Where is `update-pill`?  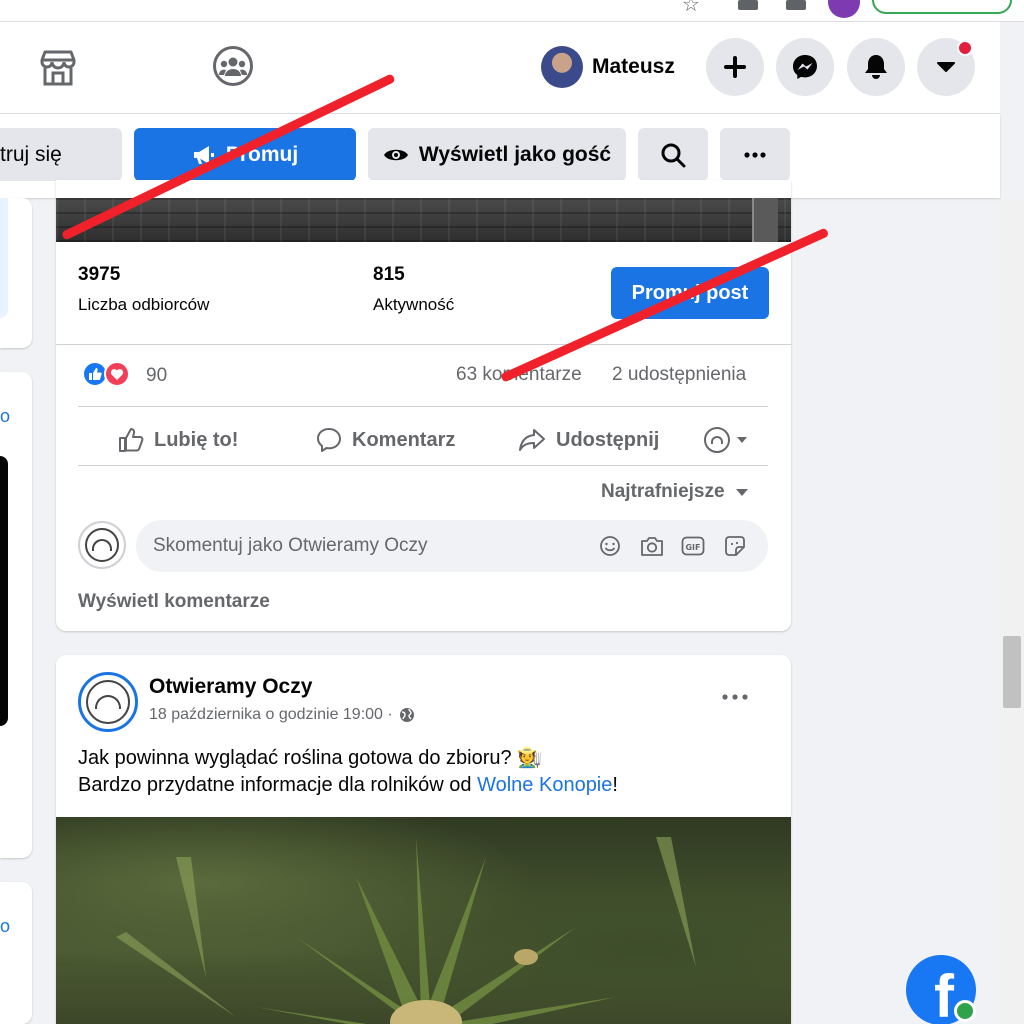
update-pill is located at coordinates (942, 7).